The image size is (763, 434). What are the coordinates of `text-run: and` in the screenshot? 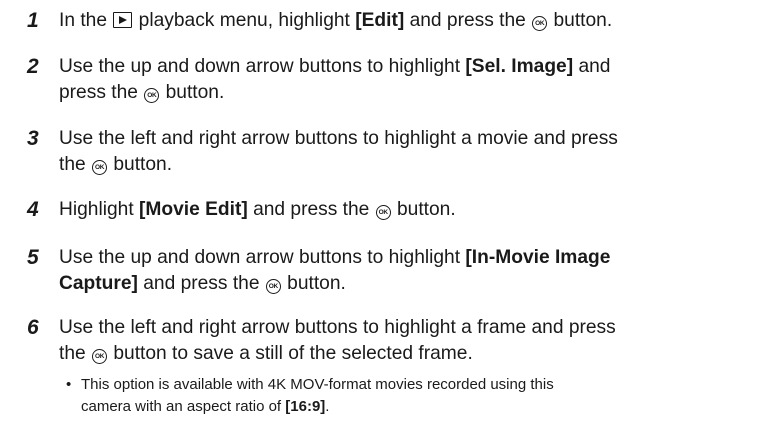 It's located at (592, 66).